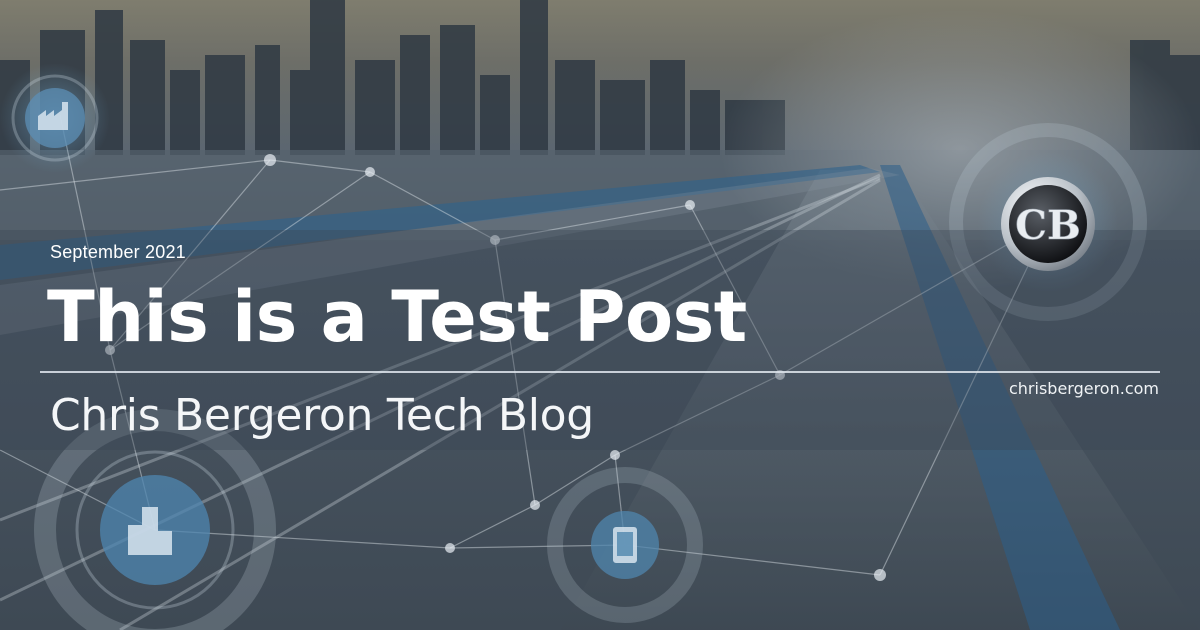  Describe the element at coordinates (322, 415) in the screenshot. I see `blog-name: Chris Bergeron Tech Blog` at that location.